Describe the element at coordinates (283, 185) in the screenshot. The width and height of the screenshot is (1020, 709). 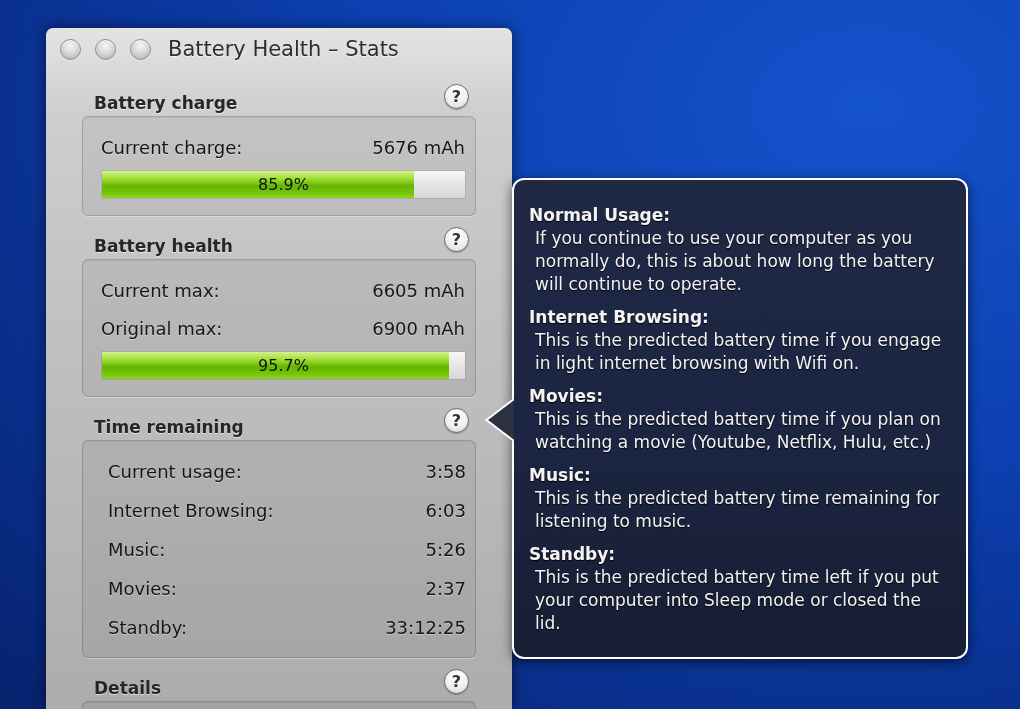
I see `progress-percentage: 85.9%` at that location.